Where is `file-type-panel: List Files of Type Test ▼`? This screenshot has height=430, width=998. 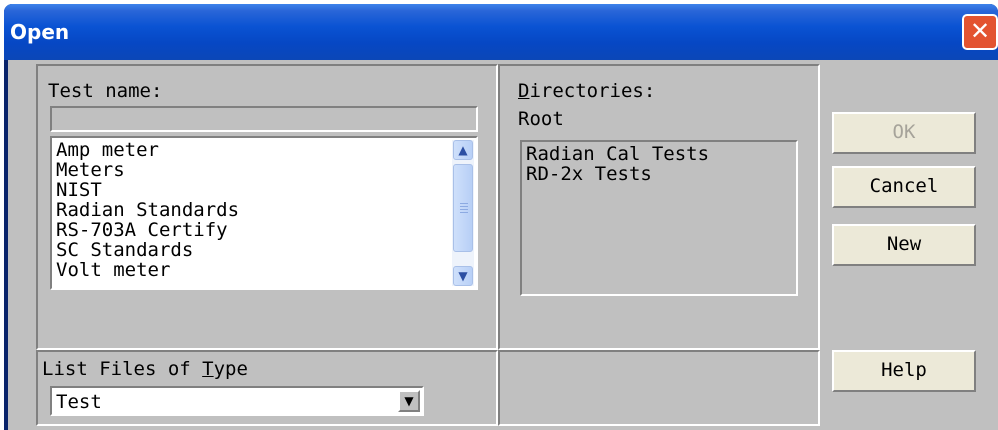 file-type-panel: List Files of Type Test ▼ is located at coordinates (267, 388).